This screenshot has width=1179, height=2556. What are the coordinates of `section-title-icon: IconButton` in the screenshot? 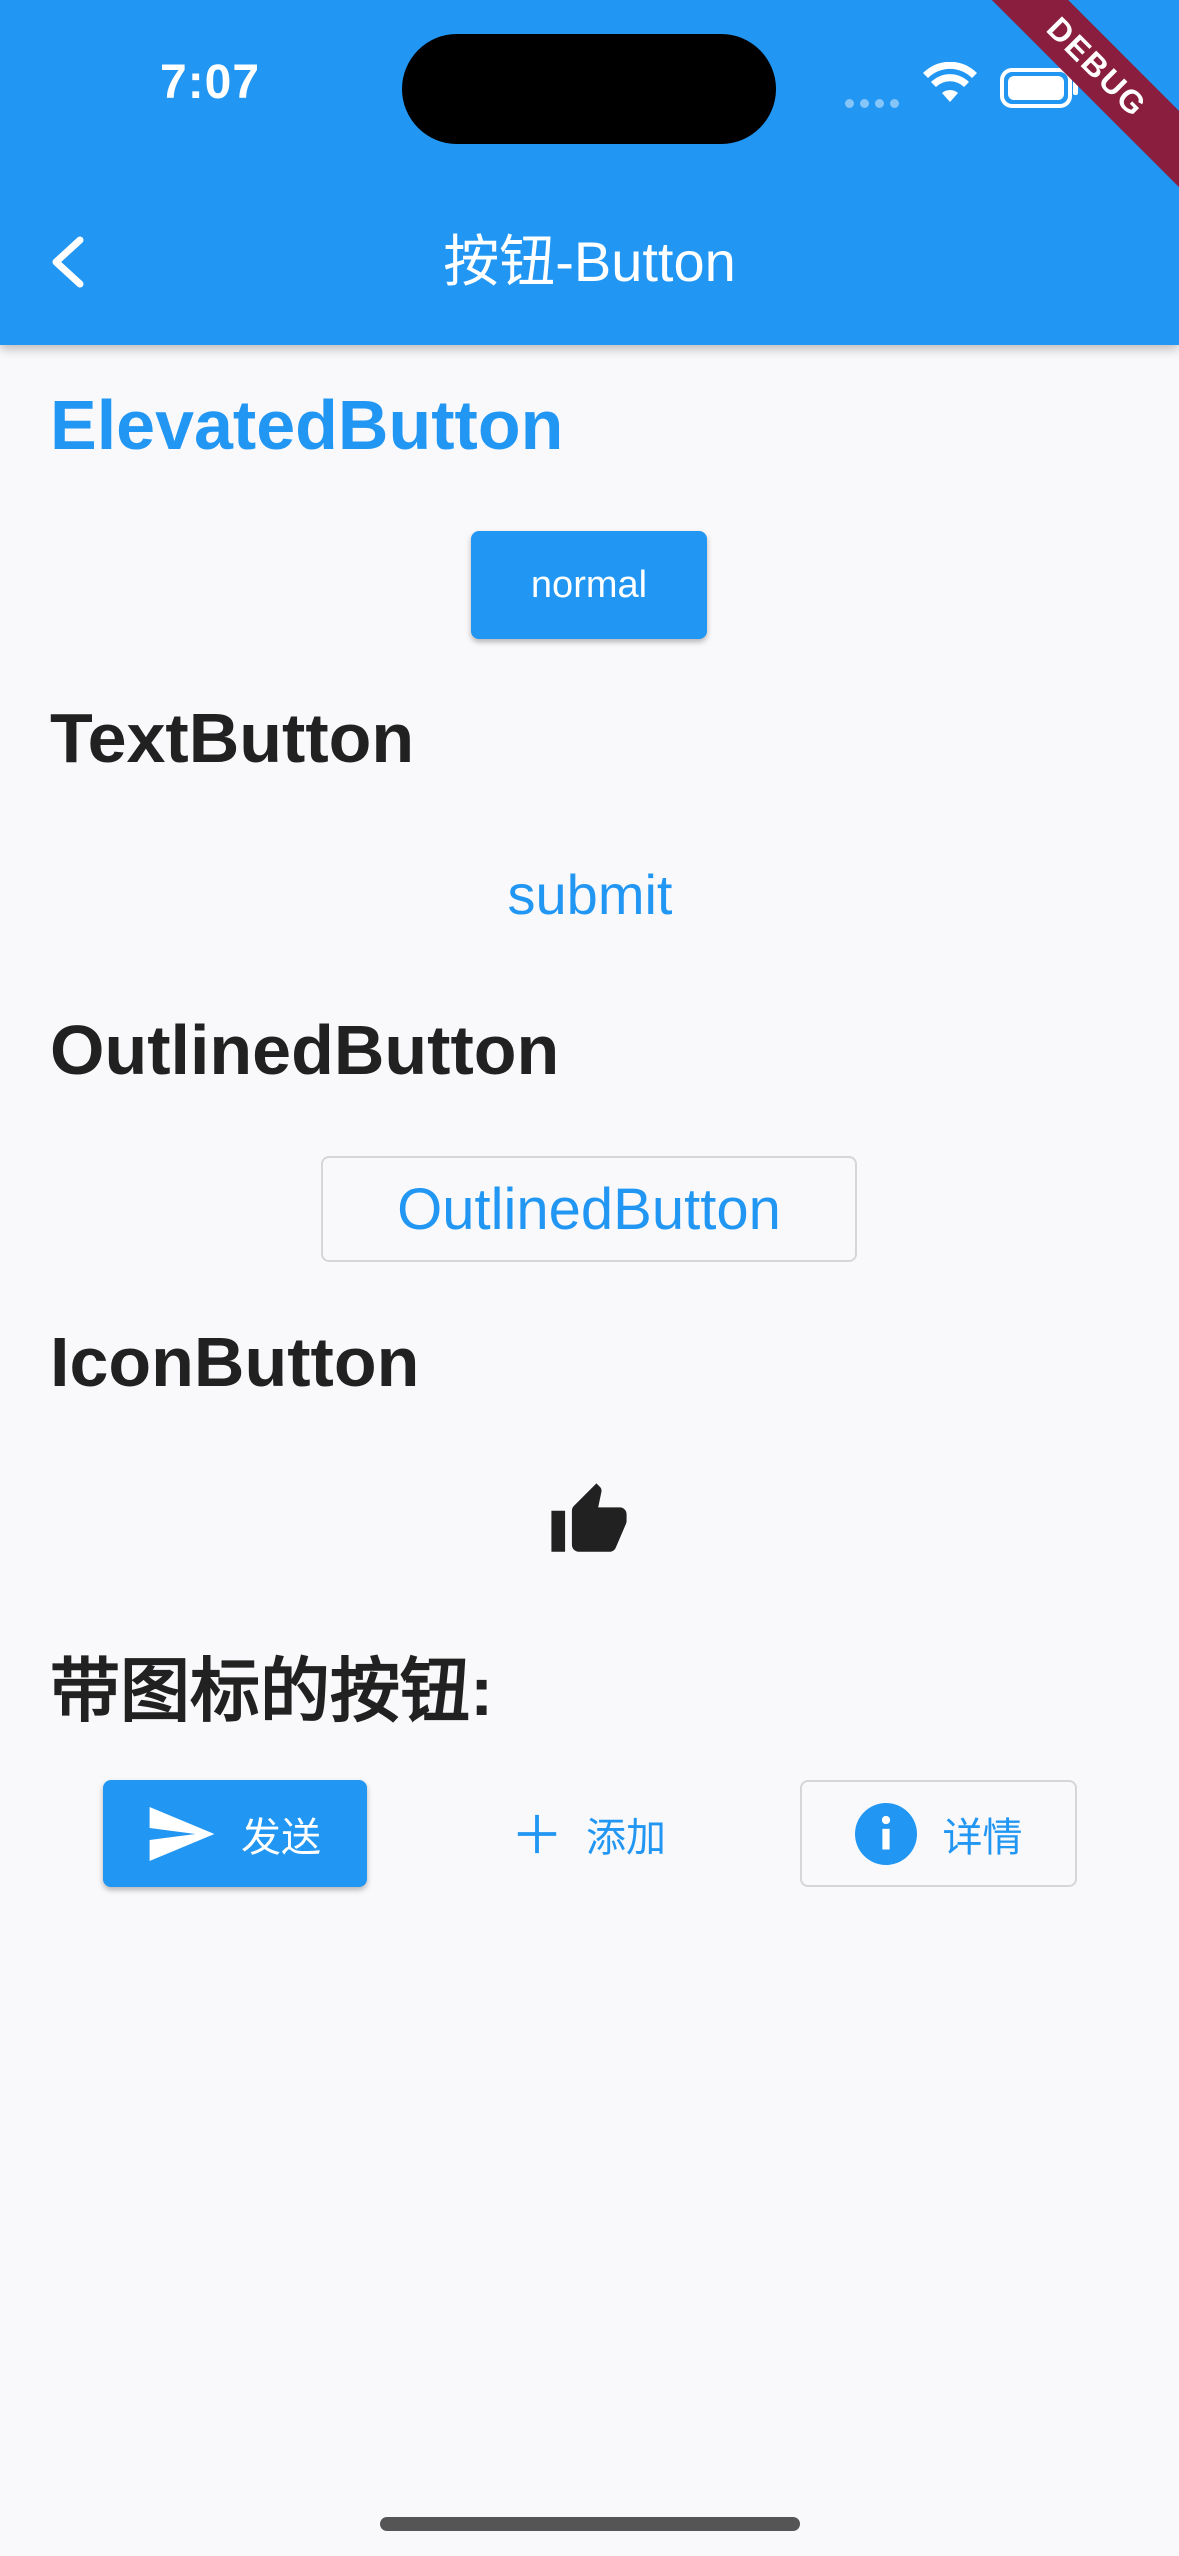 It's located at (235, 1362).